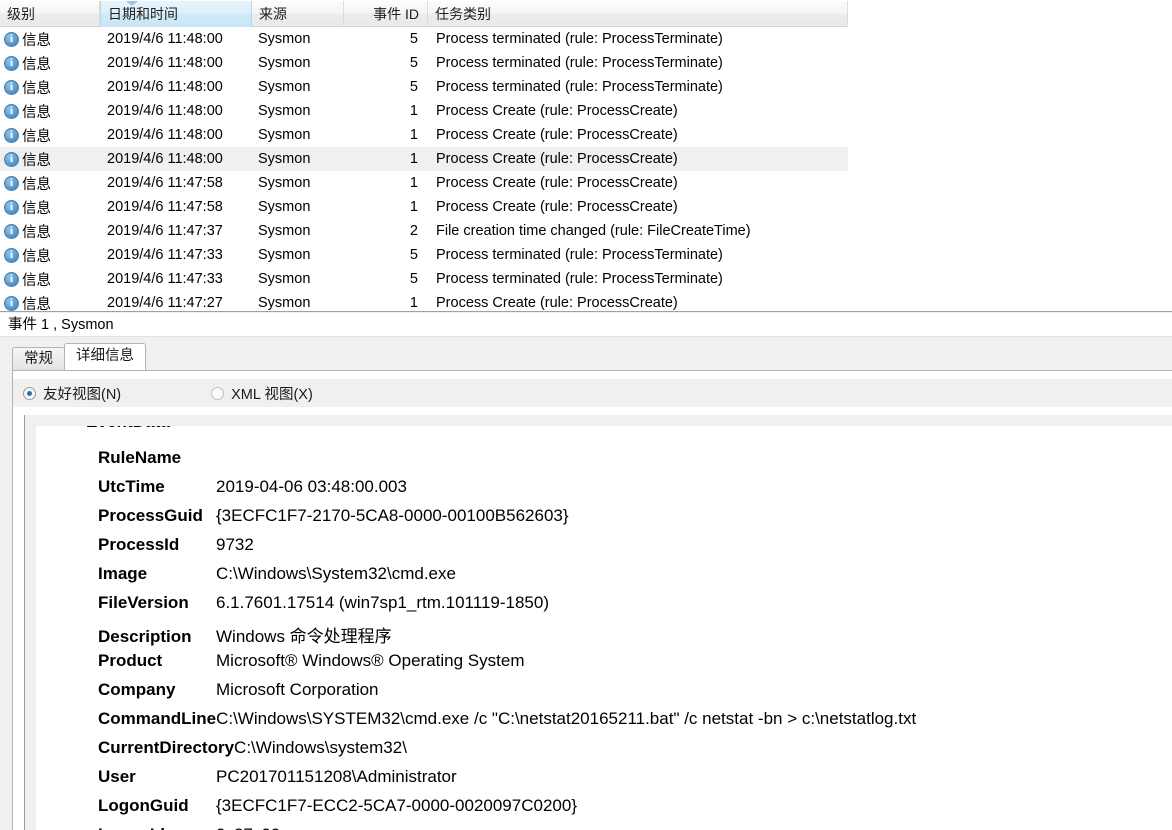  I want to click on column-header-label: 级别, so click(21, 14).